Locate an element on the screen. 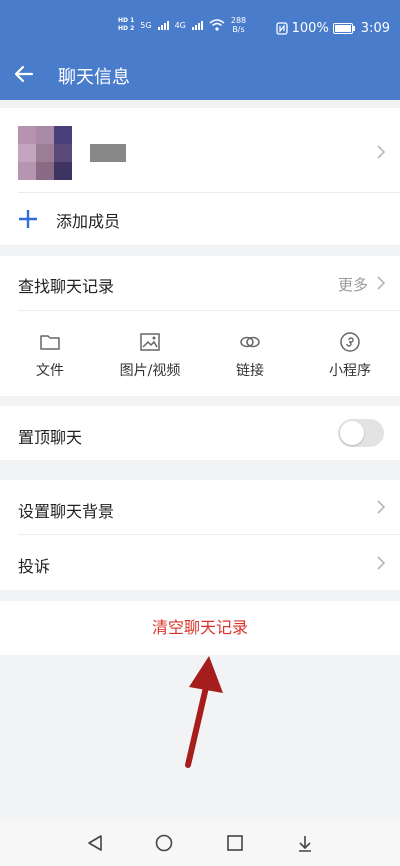  nav-back-icon is located at coordinates (95, 843).